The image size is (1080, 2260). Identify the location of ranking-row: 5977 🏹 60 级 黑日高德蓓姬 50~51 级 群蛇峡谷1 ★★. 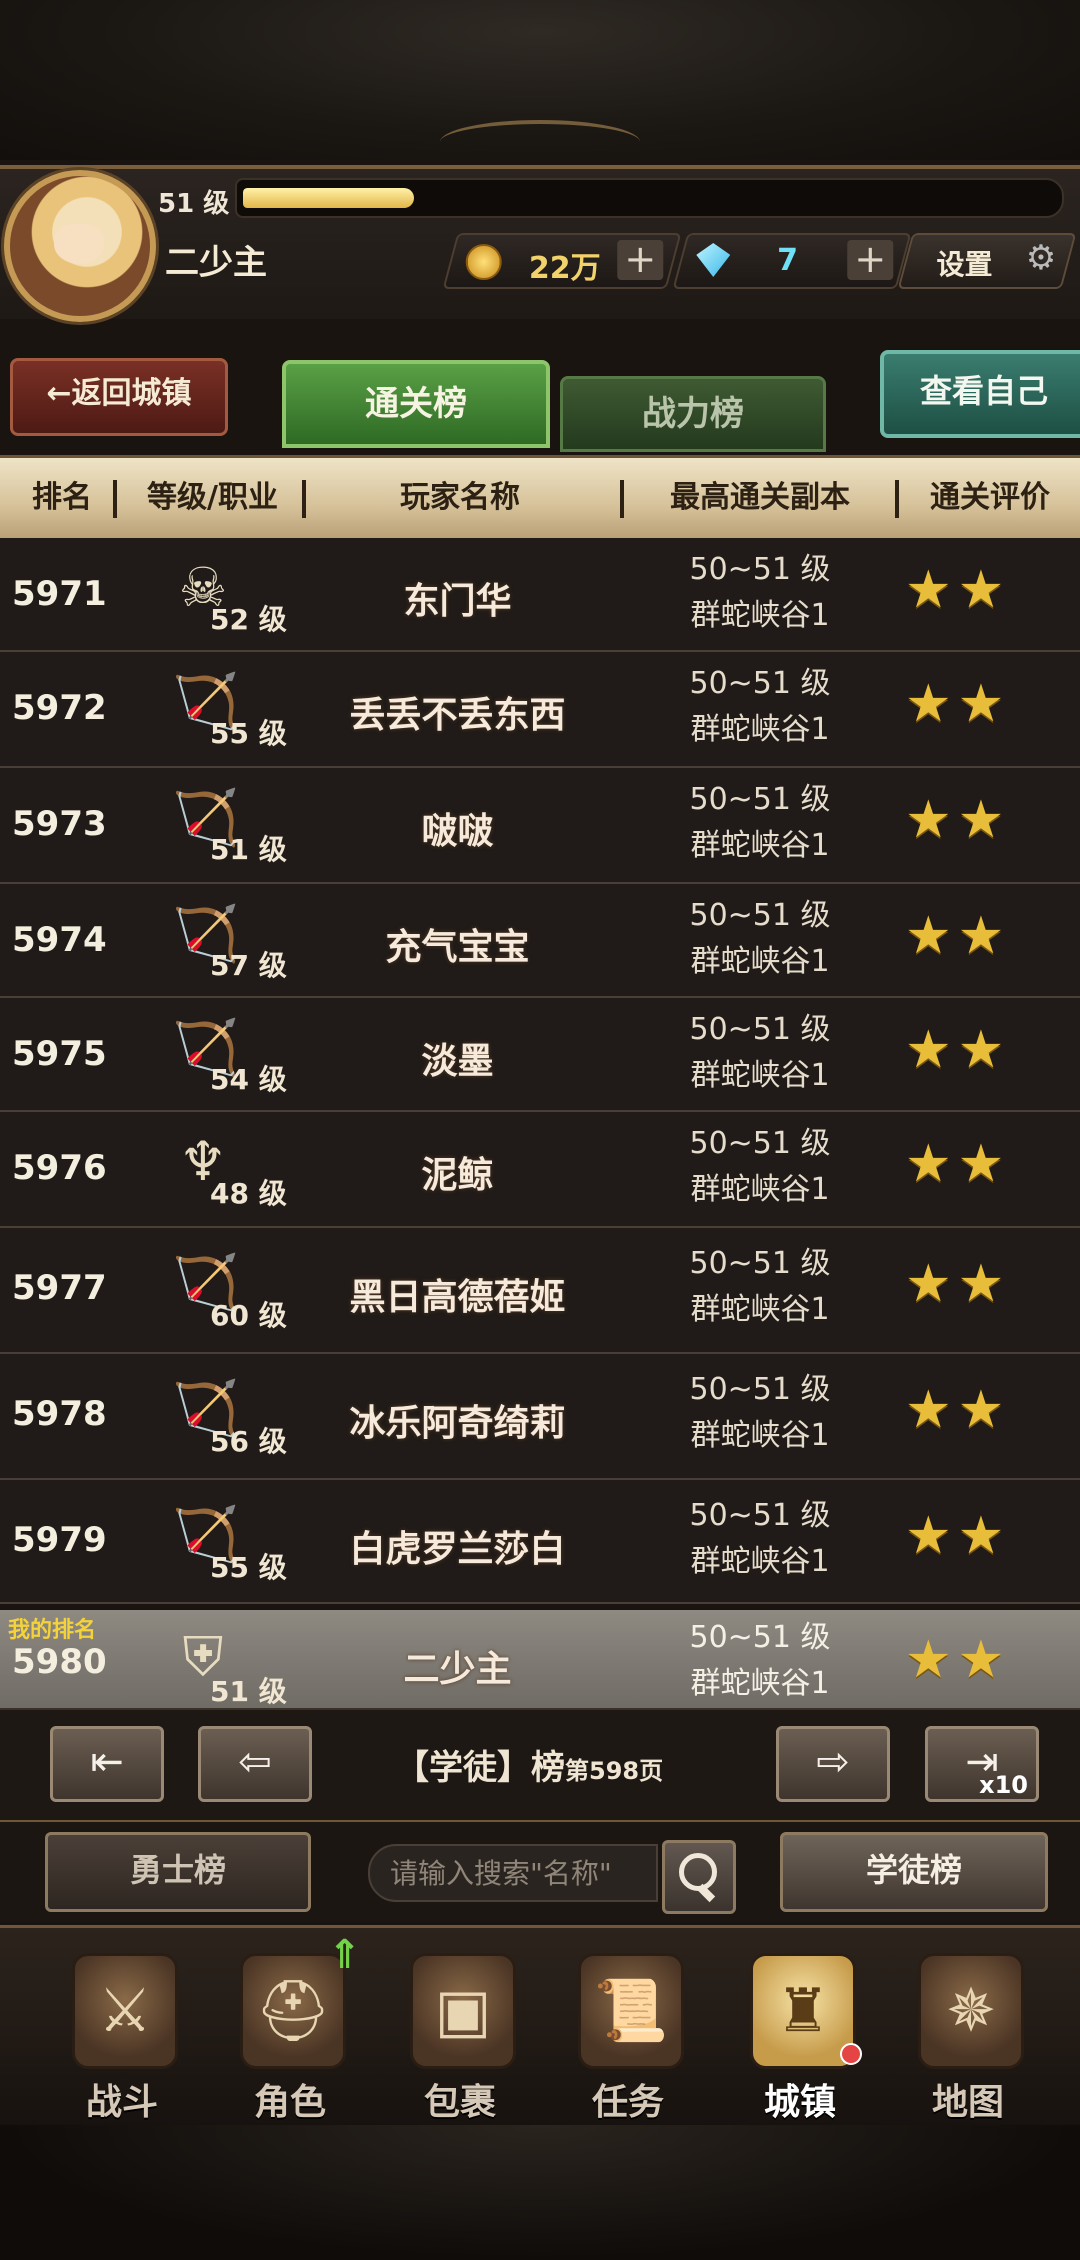
(540, 1291).